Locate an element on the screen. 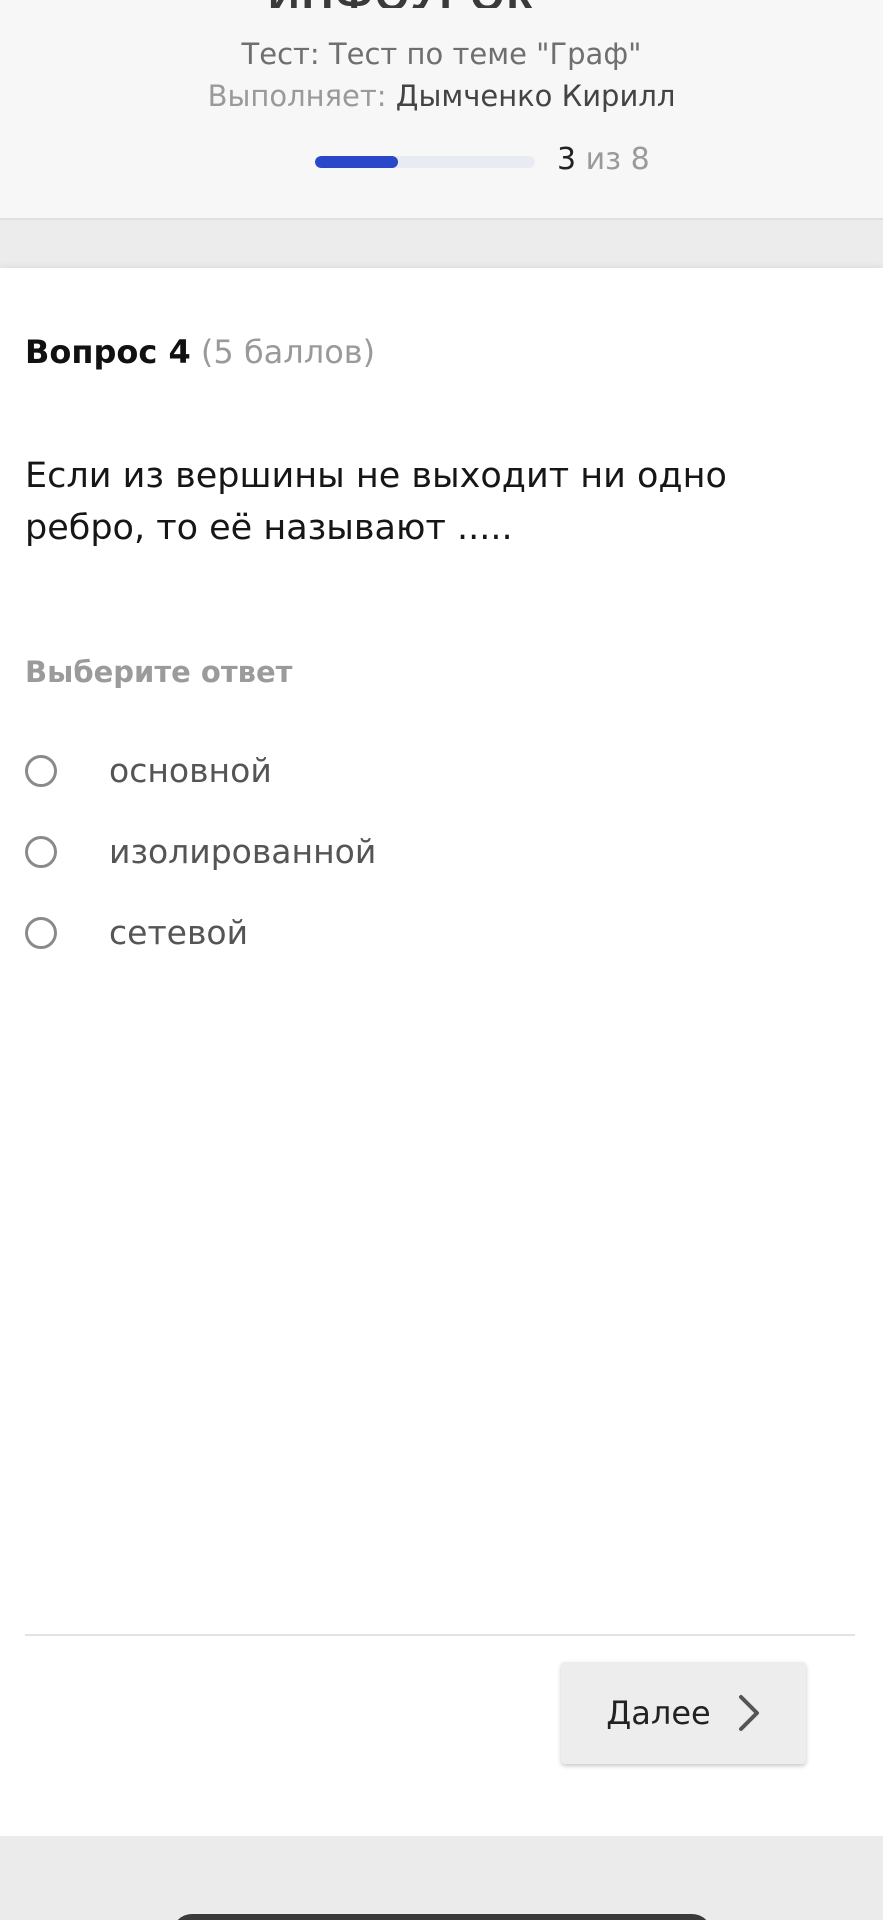 The height and width of the screenshot is (1920, 883). next-button: Далее is located at coordinates (683, 1713).